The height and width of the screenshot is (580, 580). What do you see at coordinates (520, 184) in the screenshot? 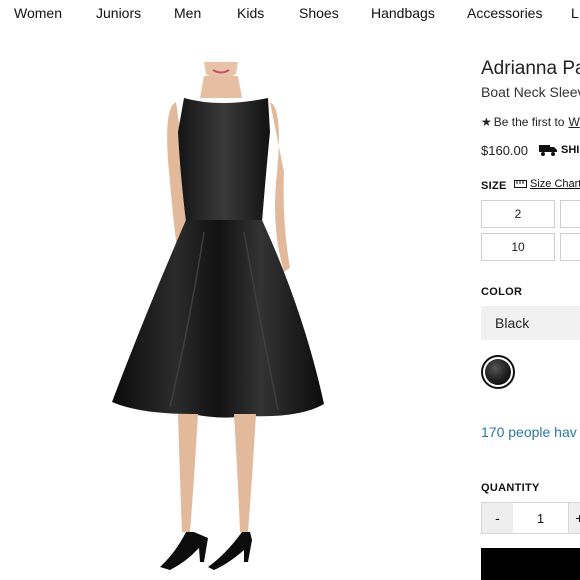
I see `ruler-icon` at bounding box center [520, 184].